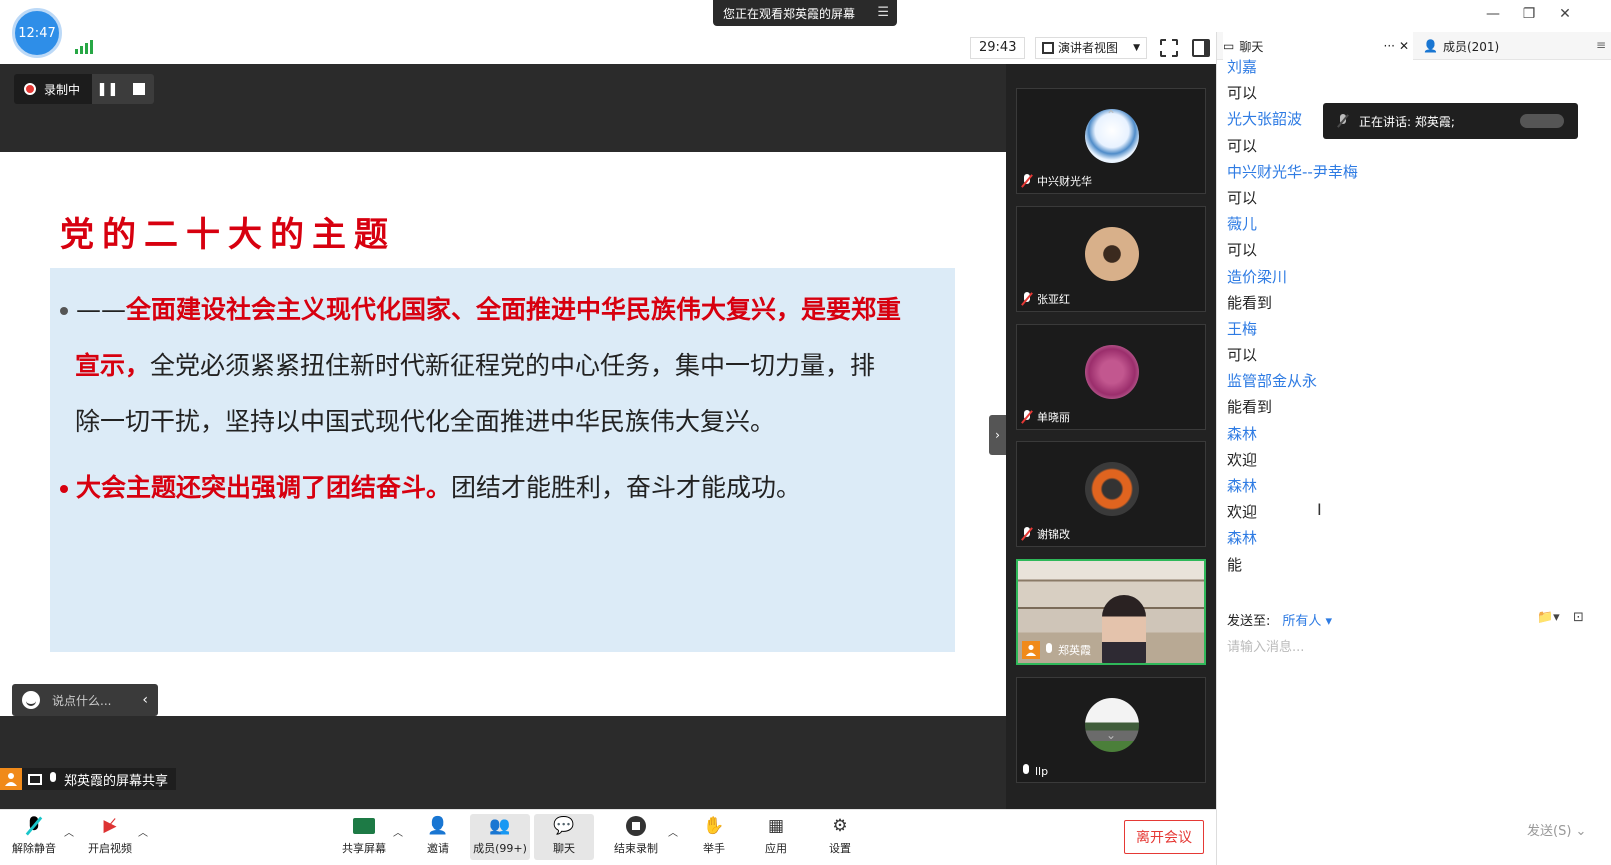 The image size is (1611, 865). Describe the element at coordinates (1578, 617) in the screenshot. I see `screenshot-icon: ⊡` at that location.